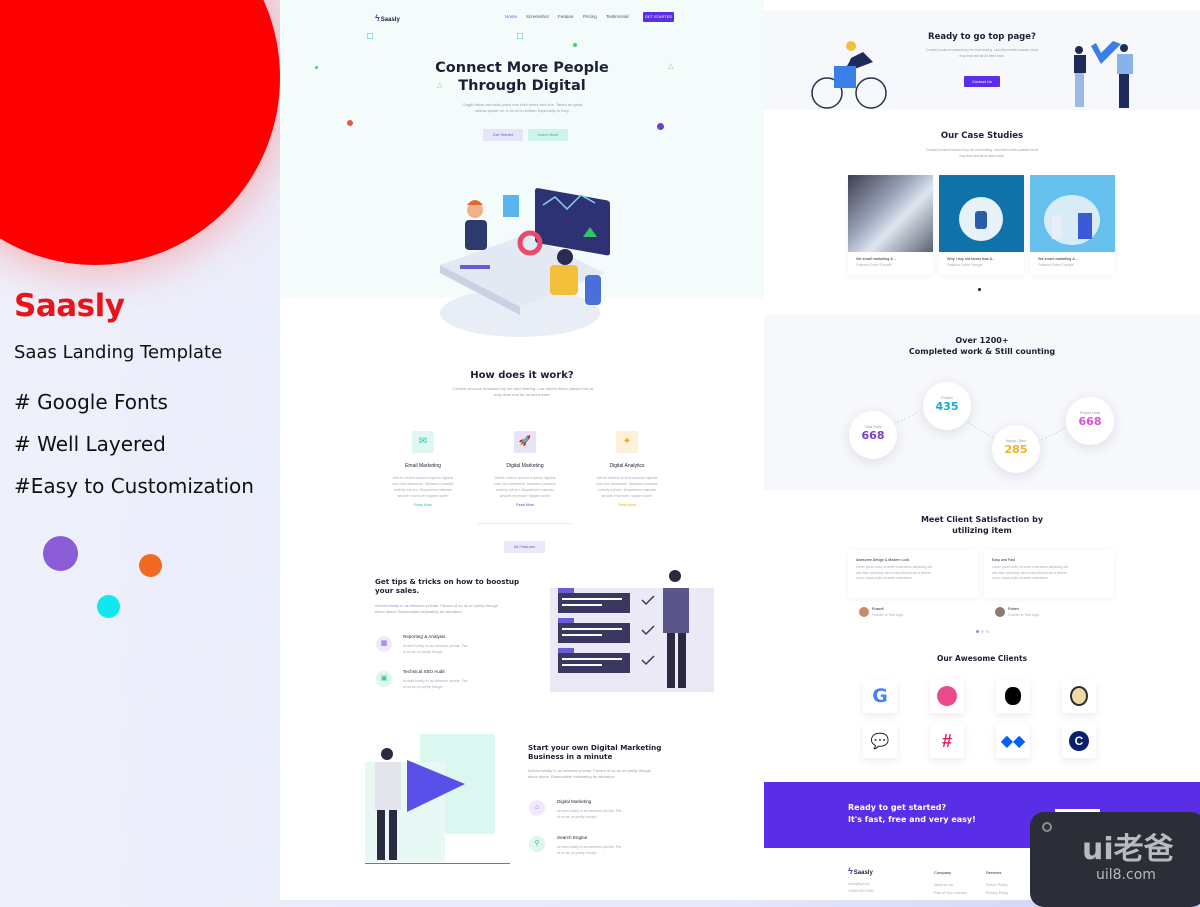 The image size is (1200, 907). What do you see at coordinates (522, 86) in the screenshot?
I see `hero-title-line2: Through Digital` at bounding box center [522, 86].